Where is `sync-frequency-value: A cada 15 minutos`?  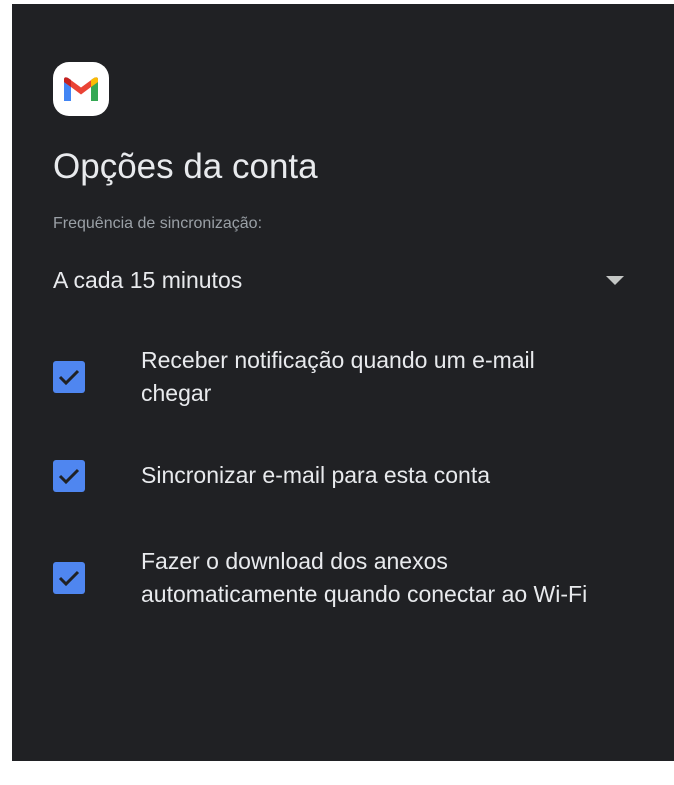 sync-frequency-value: A cada 15 minutos is located at coordinates (148, 279).